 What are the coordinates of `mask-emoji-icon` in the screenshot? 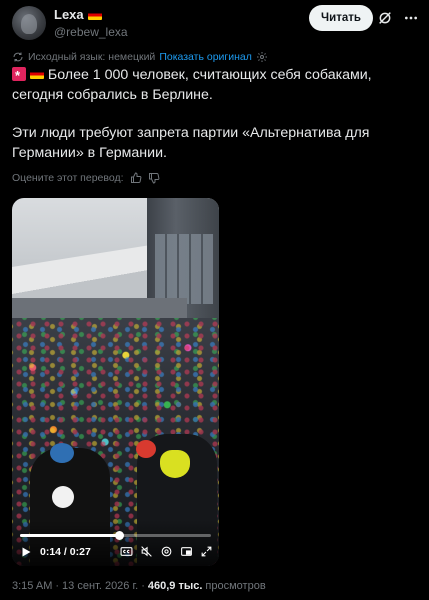 It's located at (19, 76).